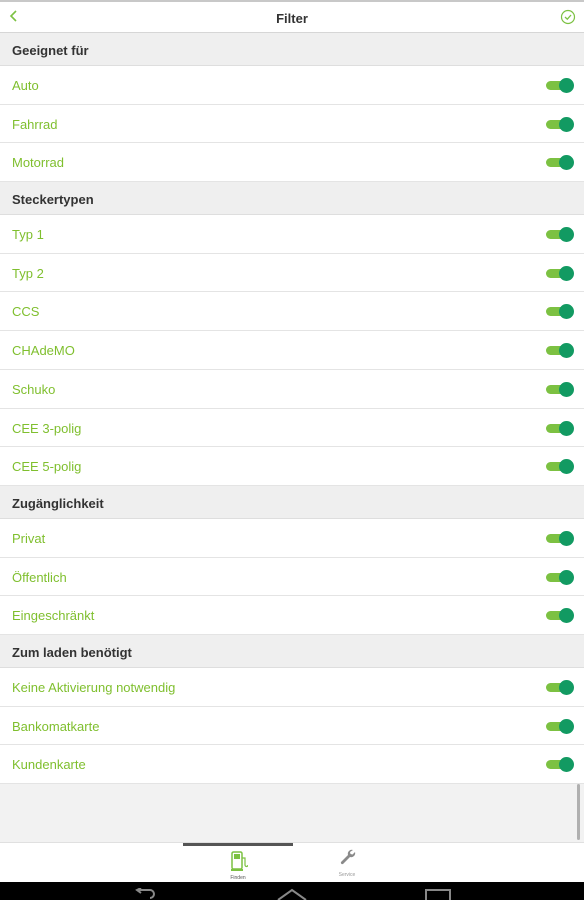  Describe the element at coordinates (39, 577) in the screenshot. I see `filter-label: Öffentlich` at that location.